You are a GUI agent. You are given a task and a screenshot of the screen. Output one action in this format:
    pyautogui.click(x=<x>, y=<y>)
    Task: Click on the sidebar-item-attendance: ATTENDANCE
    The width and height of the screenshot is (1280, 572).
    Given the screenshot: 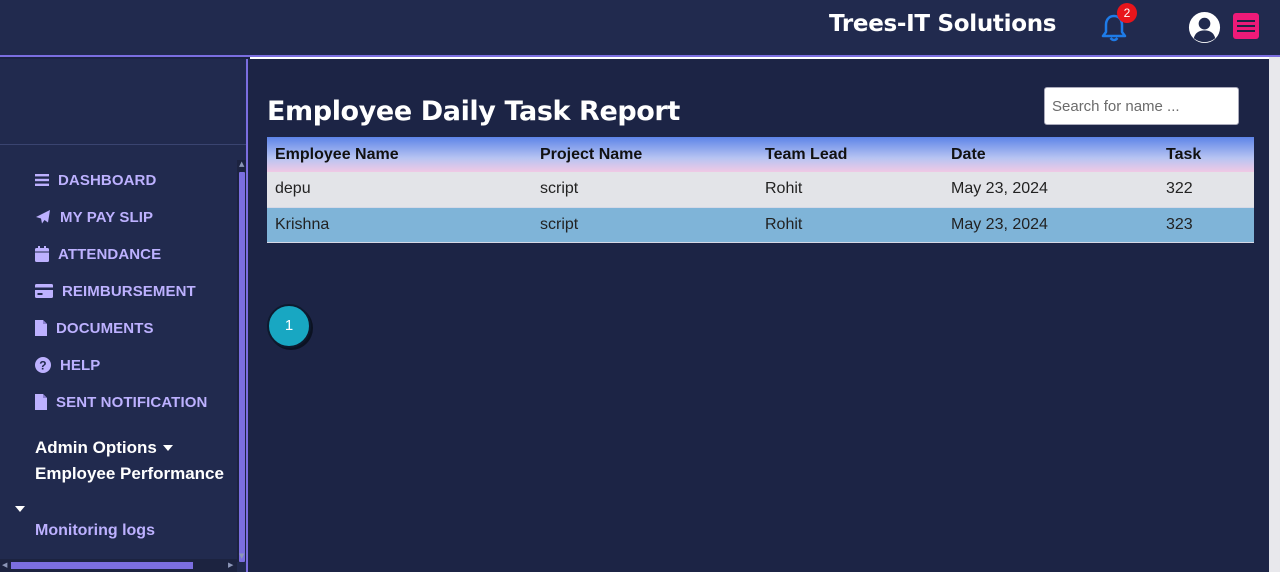 What is the action you would take?
    pyautogui.click(x=98, y=254)
    